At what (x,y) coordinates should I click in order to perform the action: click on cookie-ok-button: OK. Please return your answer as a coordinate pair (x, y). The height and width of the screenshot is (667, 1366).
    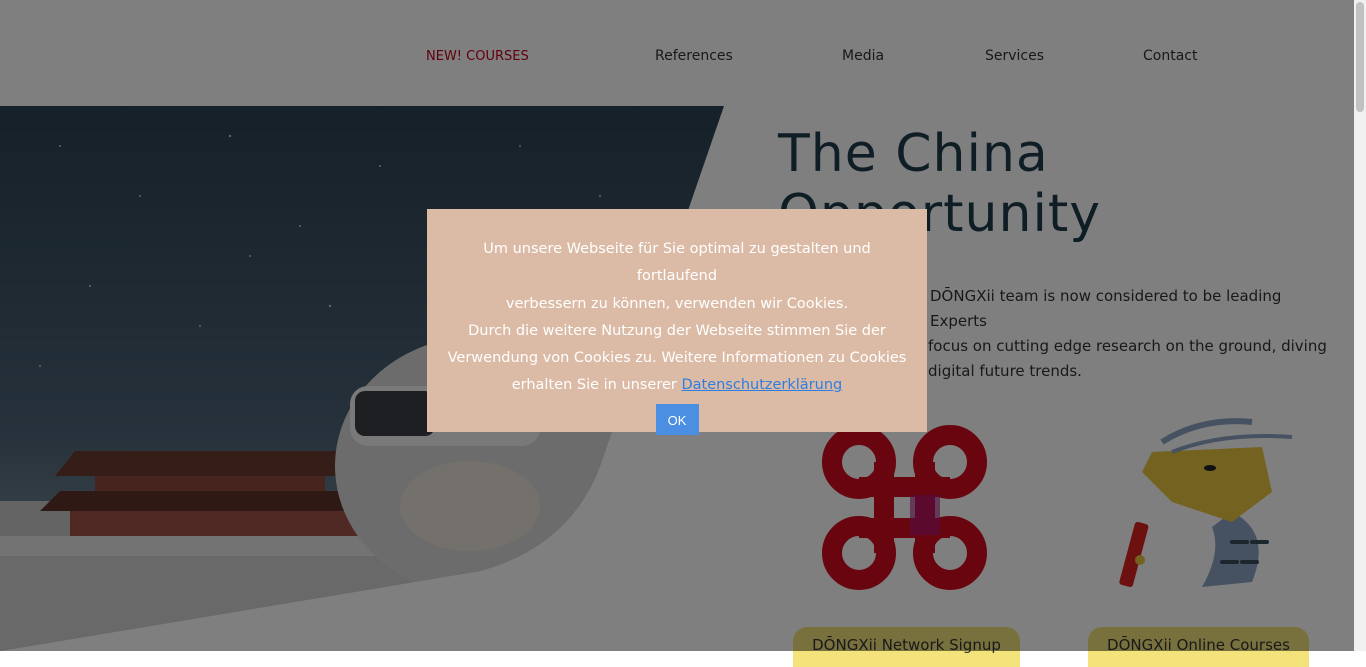
    Looking at the image, I should click on (677, 419).